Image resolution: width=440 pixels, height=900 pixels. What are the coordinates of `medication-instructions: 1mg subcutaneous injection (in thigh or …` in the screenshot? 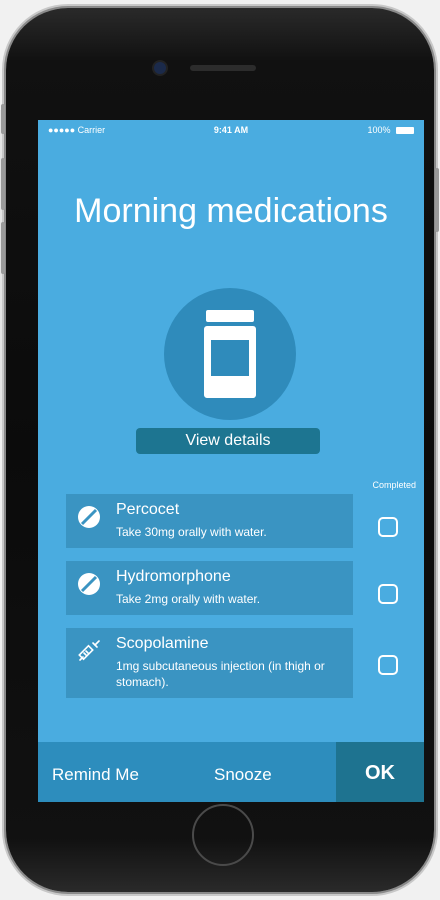 It's located at (220, 674).